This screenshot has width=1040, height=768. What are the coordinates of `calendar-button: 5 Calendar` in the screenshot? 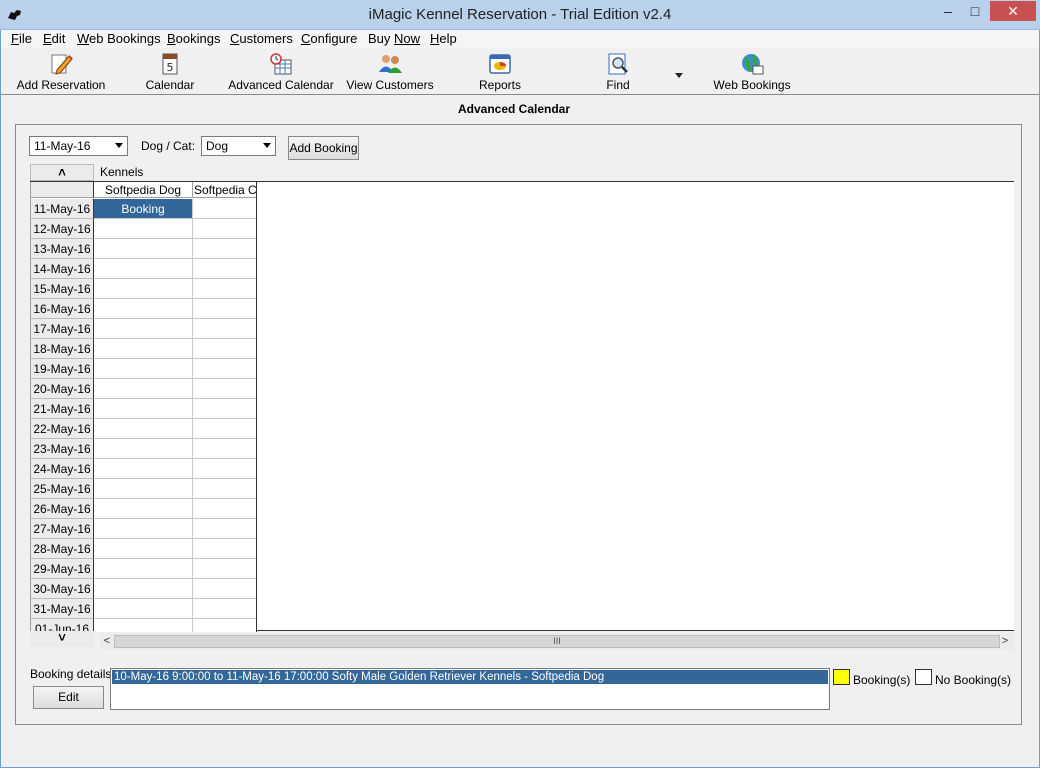 It's located at (170, 72).